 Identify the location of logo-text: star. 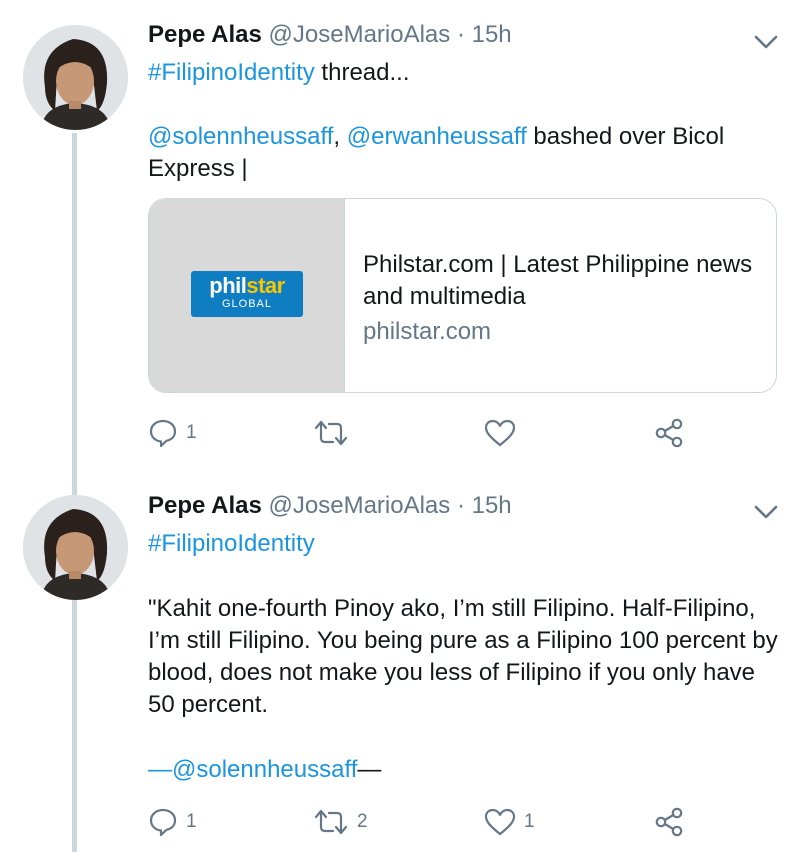
(265, 285).